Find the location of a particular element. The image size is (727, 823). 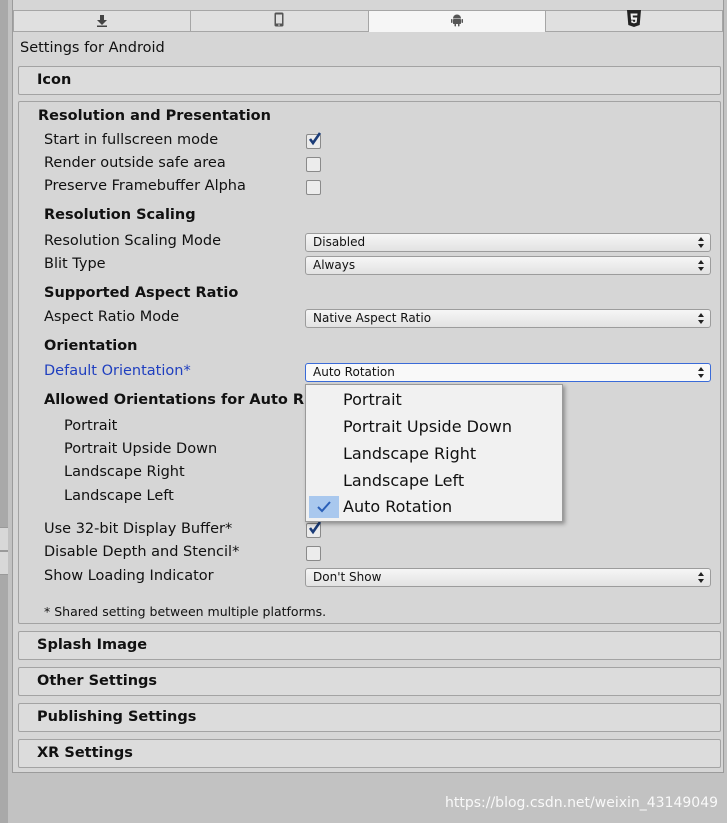

aspect-mode-value: Native Aspect Ratio is located at coordinates (372, 318).